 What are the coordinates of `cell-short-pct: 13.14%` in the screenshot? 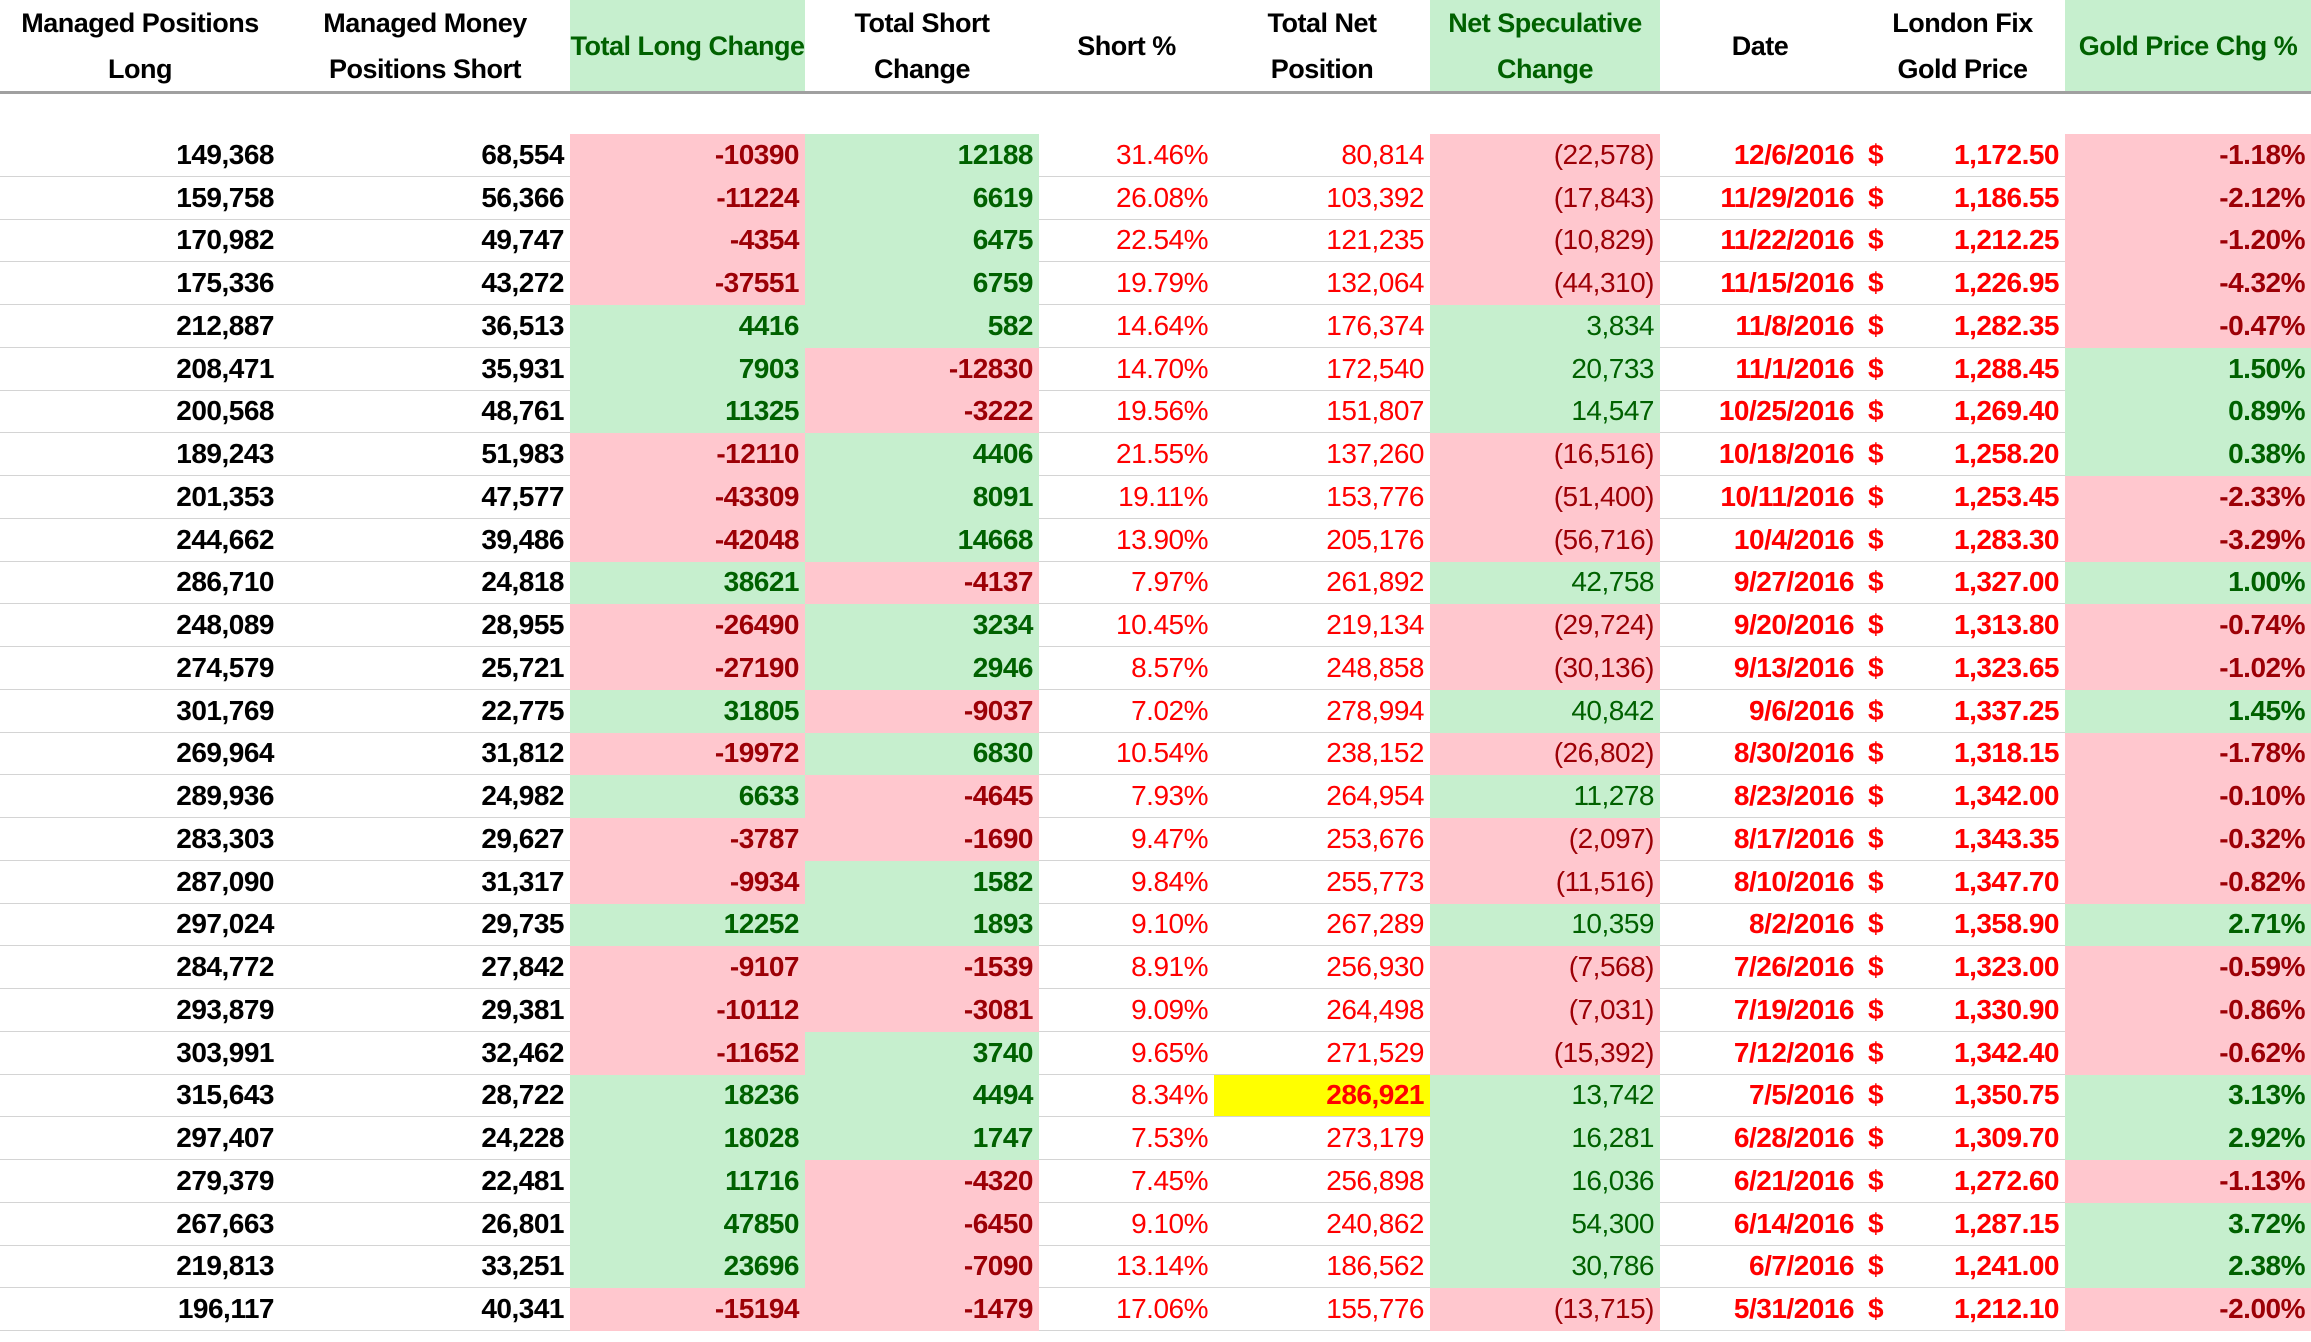 It's located at (1126, 1267).